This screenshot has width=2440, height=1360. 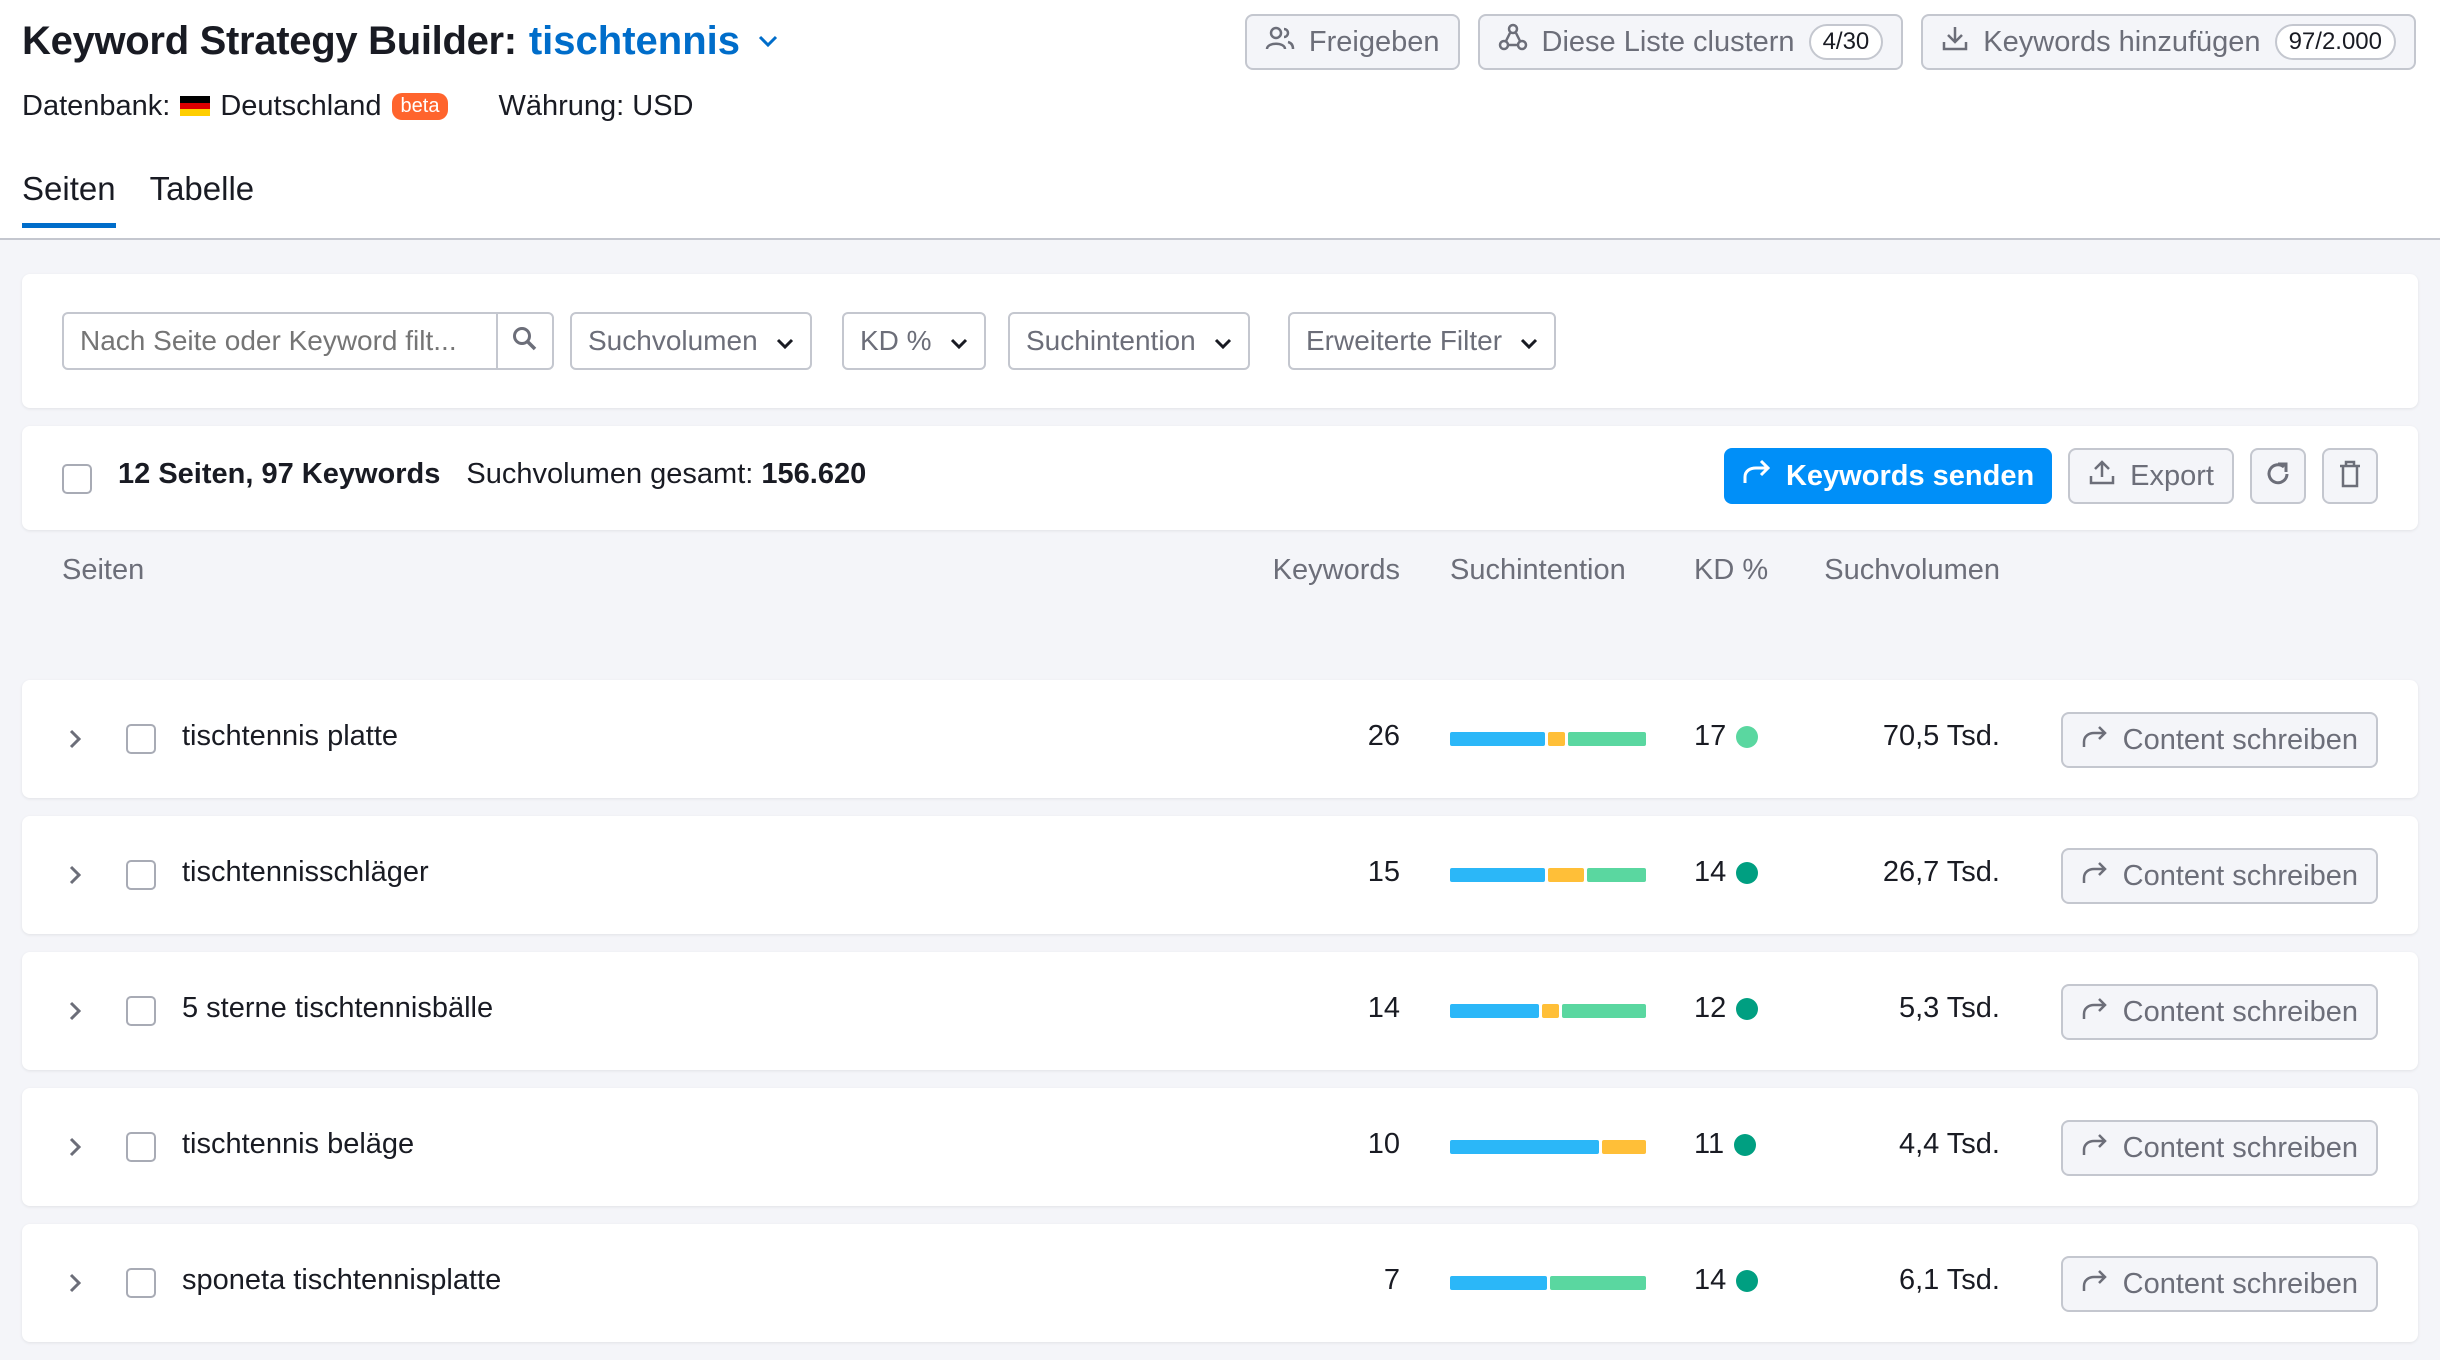 I want to click on search-input, so click(x=280, y=341).